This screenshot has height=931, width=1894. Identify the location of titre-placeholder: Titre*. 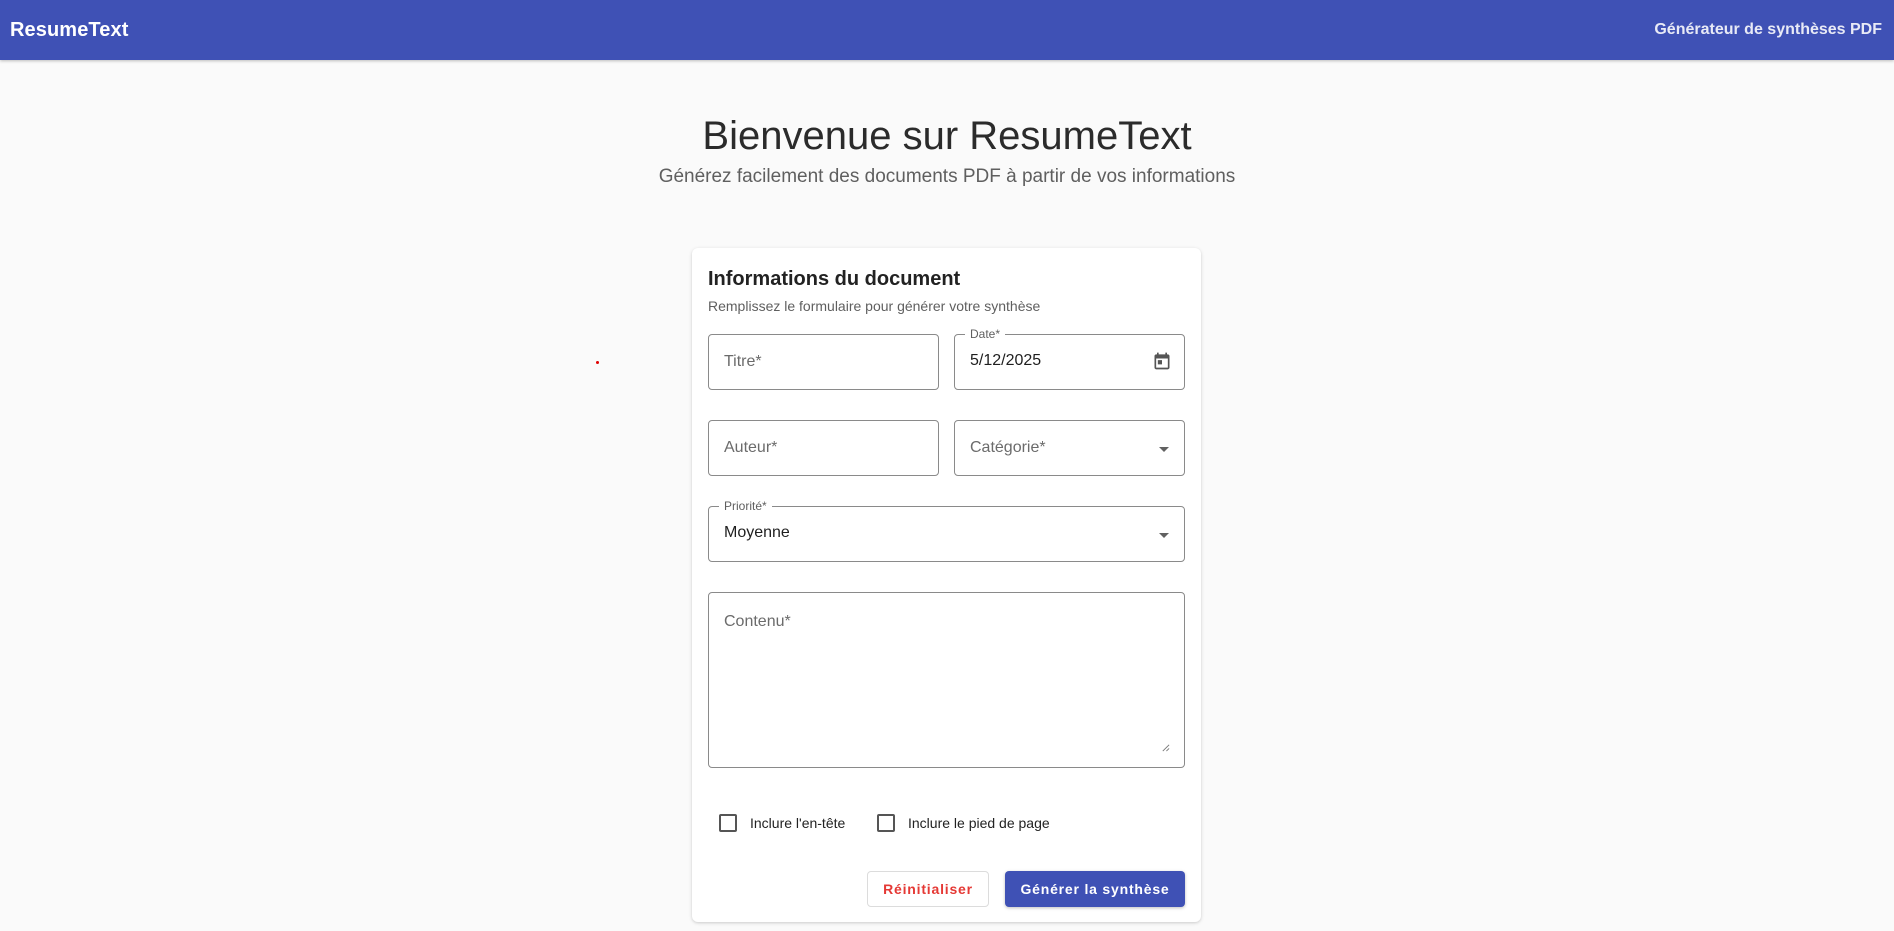
(743, 361).